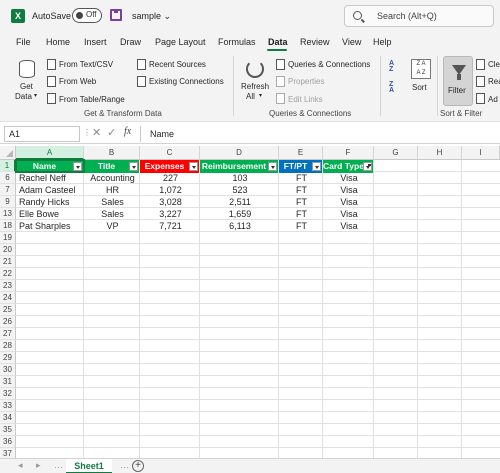 This screenshot has height=473, width=500. Describe the element at coordinates (8, 358) in the screenshot. I see `row-header-29: 29` at that location.